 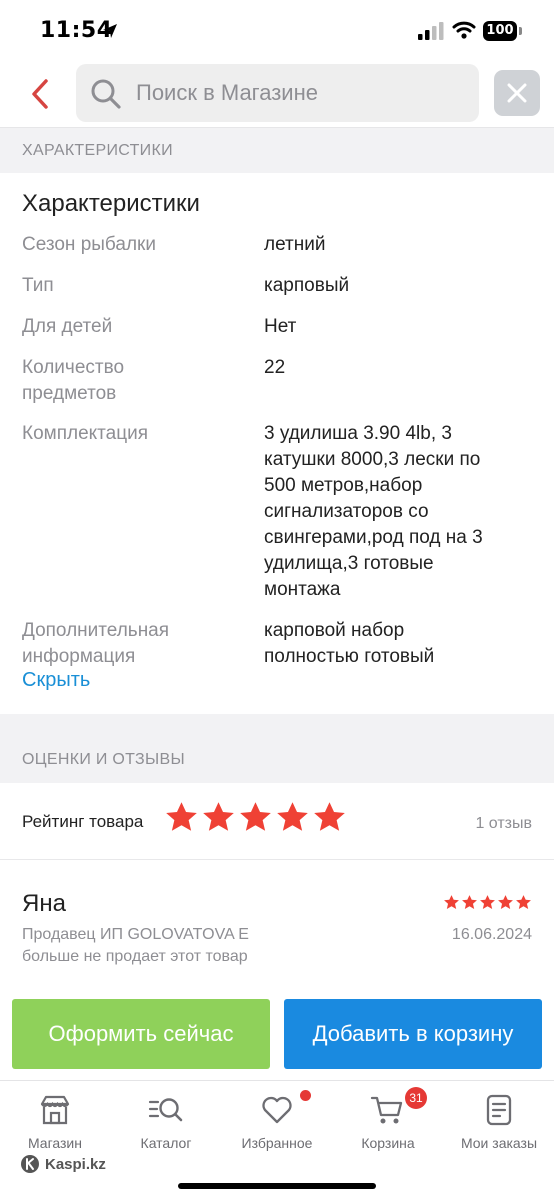 I want to click on close-icon, so click(x=517, y=93).